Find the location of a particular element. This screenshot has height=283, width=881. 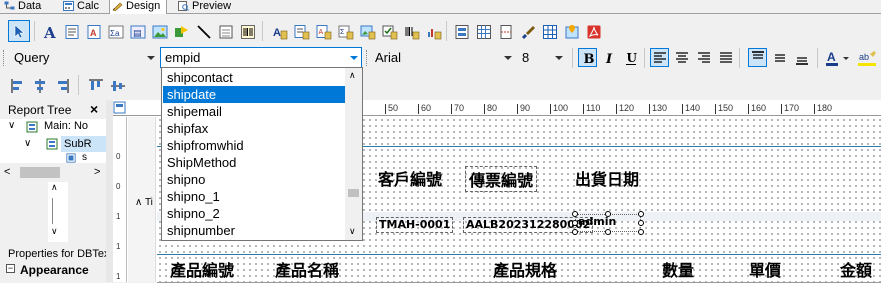

align-middle-button is located at coordinates (779, 57).